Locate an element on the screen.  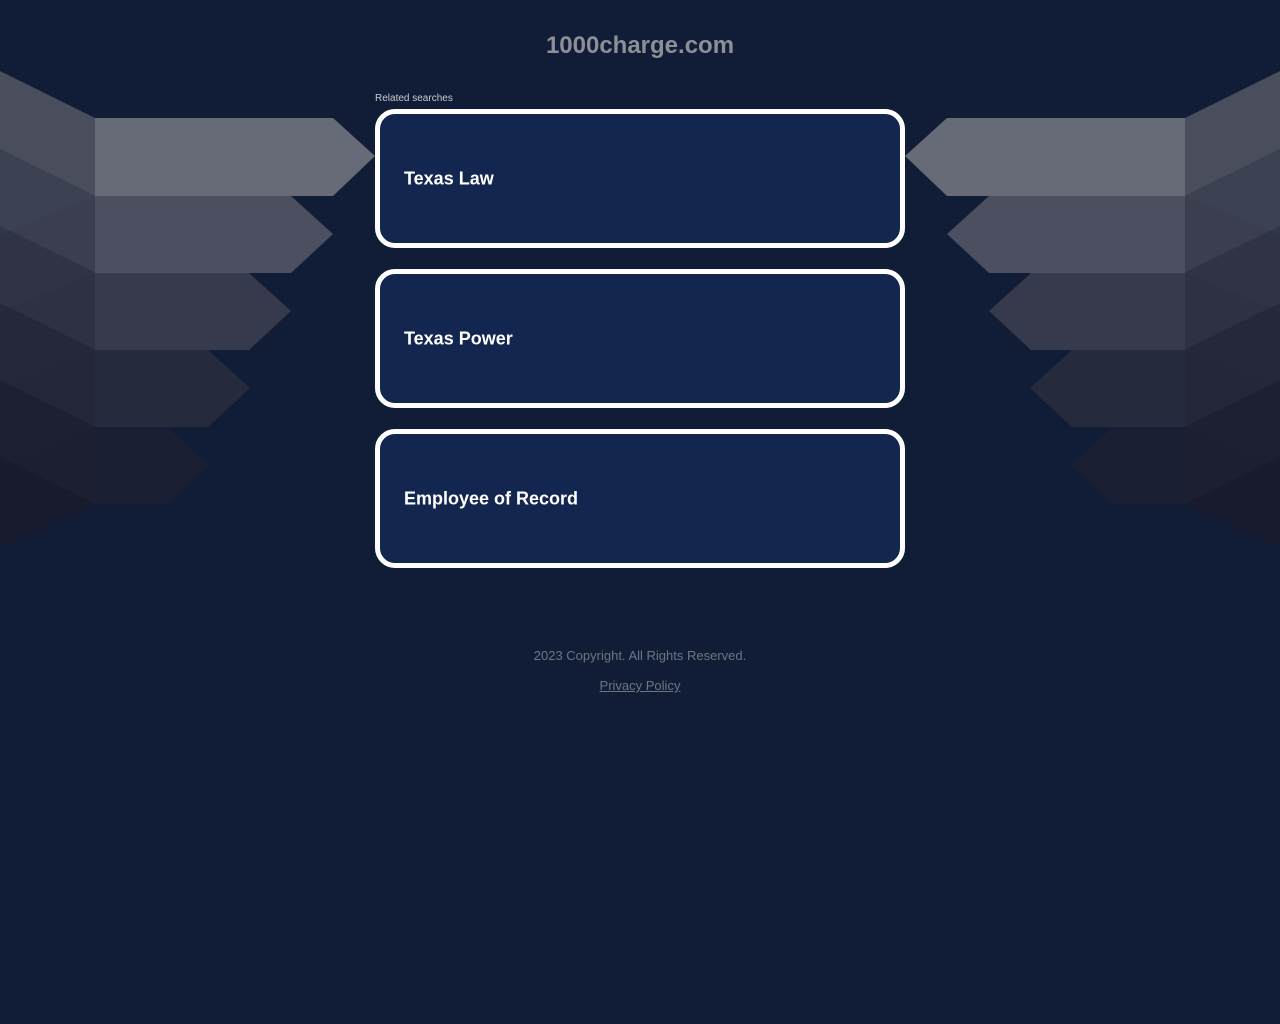
copyright-text: 2023 Copyright. All Rights Reserved. is located at coordinates (640, 655).